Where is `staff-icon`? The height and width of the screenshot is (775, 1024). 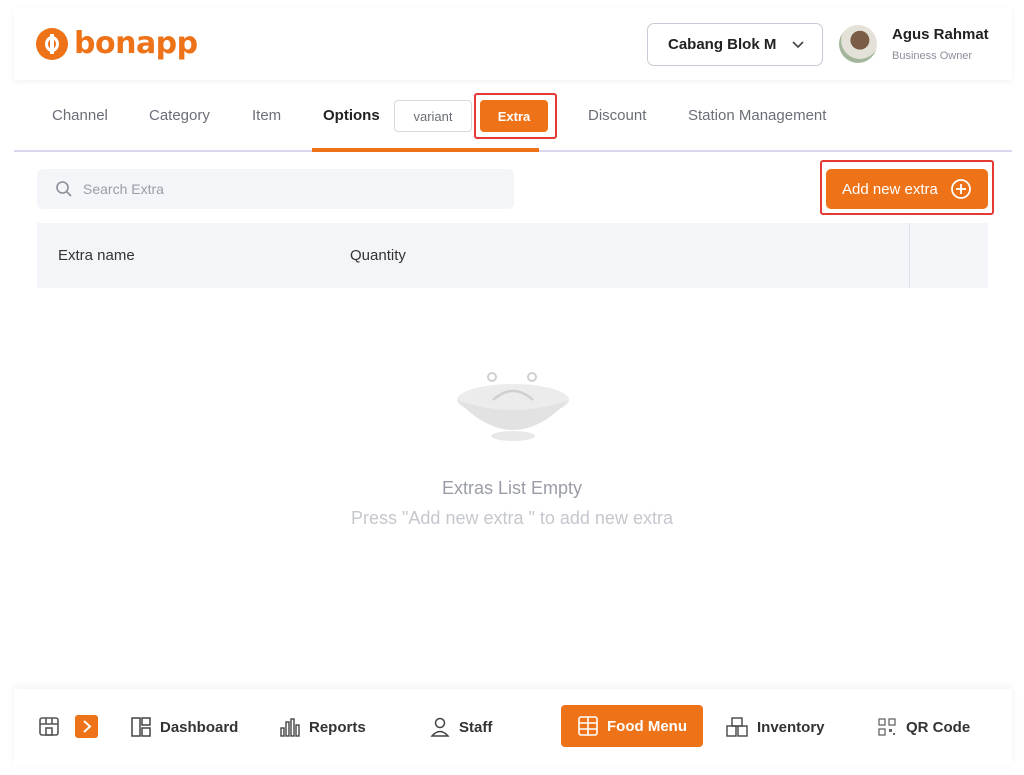 staff-icon is located at coordinates (440, 727).